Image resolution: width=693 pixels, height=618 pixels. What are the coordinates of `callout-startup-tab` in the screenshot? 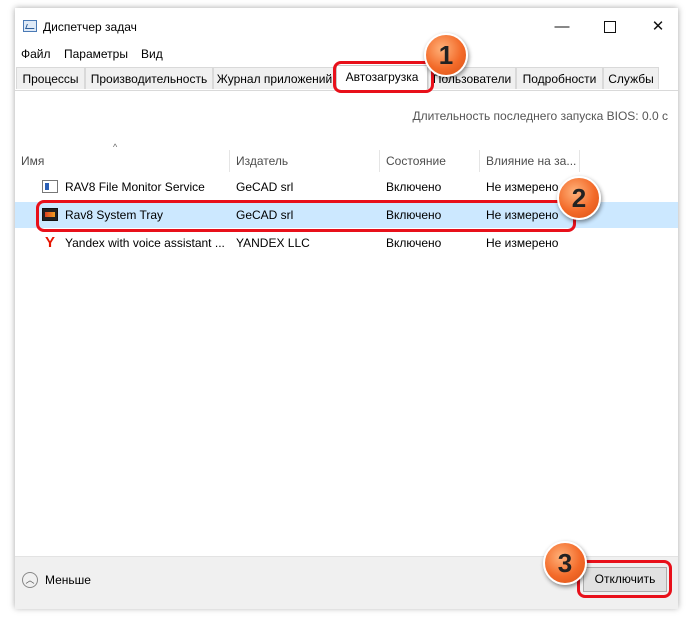 It's located at (383, 77).